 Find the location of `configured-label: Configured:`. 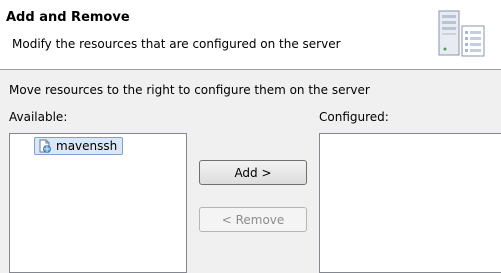

configured-label: Configured: is located at coordinates (354, 117).